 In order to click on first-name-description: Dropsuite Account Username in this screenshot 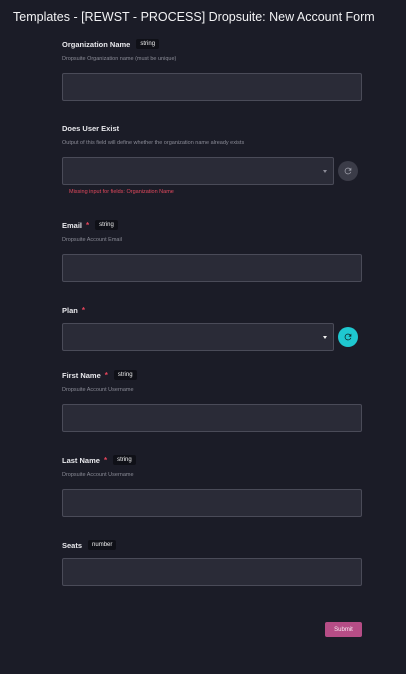, I will do `click(98, 390)`.